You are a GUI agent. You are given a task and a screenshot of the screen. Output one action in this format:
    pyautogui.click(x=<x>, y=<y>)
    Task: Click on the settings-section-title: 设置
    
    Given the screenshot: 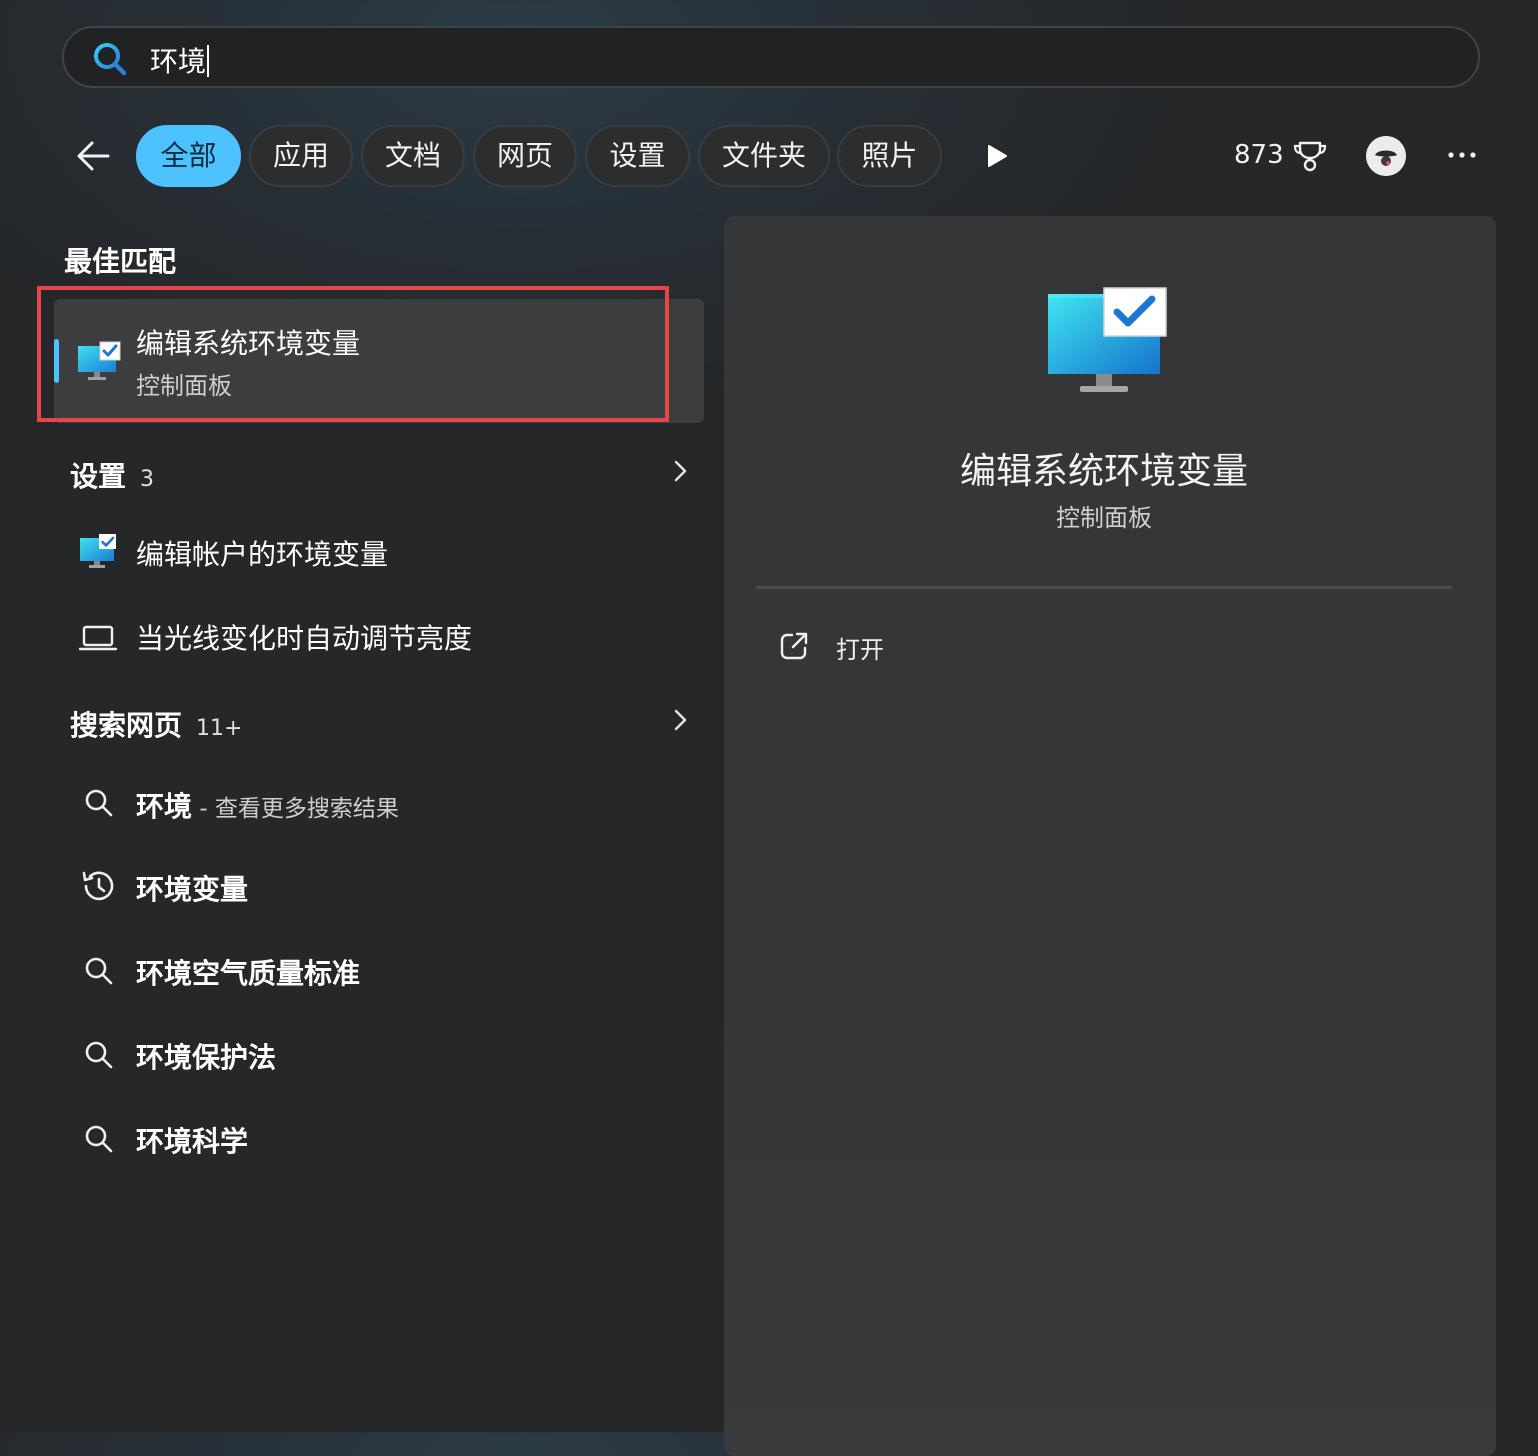 What is the action you would take?
    pyautogui.click(x=98, y=476)
    